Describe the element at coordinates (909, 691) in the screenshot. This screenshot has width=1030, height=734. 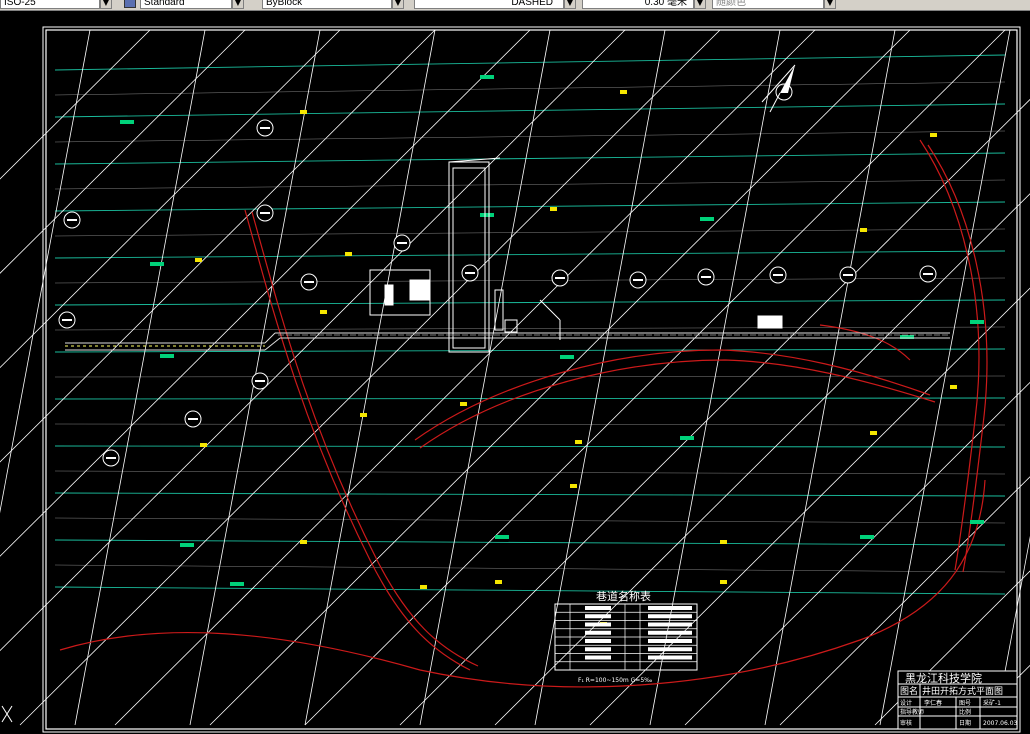
I see `title-block-name-label: 图名` at that location.